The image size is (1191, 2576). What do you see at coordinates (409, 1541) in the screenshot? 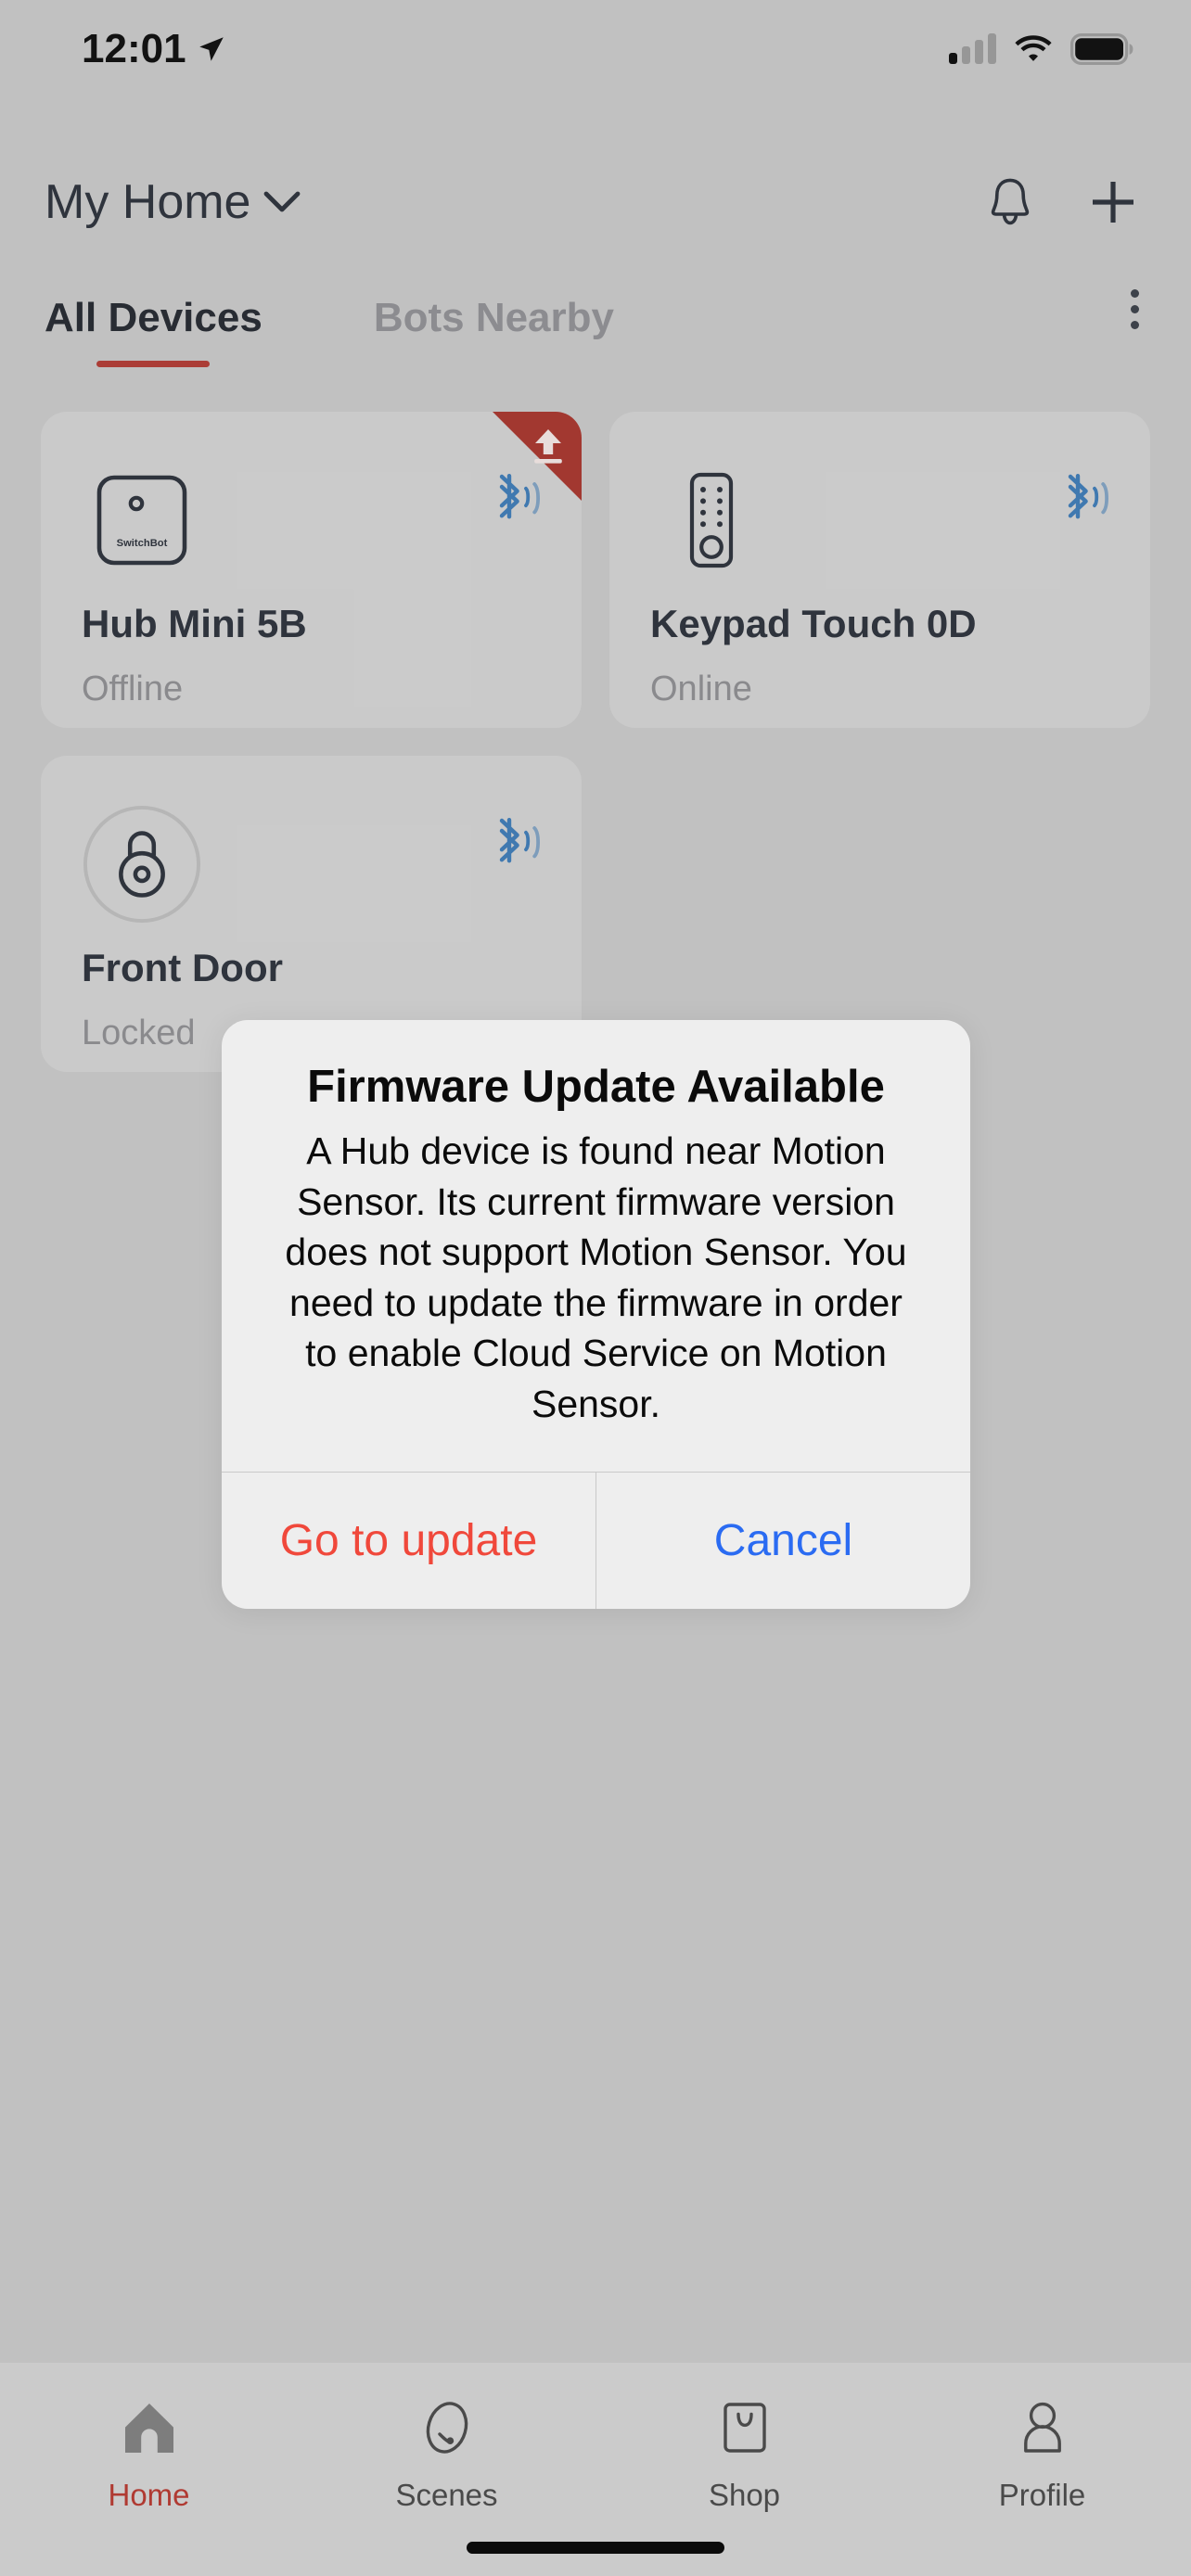
I see `go-to-update-button: Go to update` at bounding box center [409, 1541].